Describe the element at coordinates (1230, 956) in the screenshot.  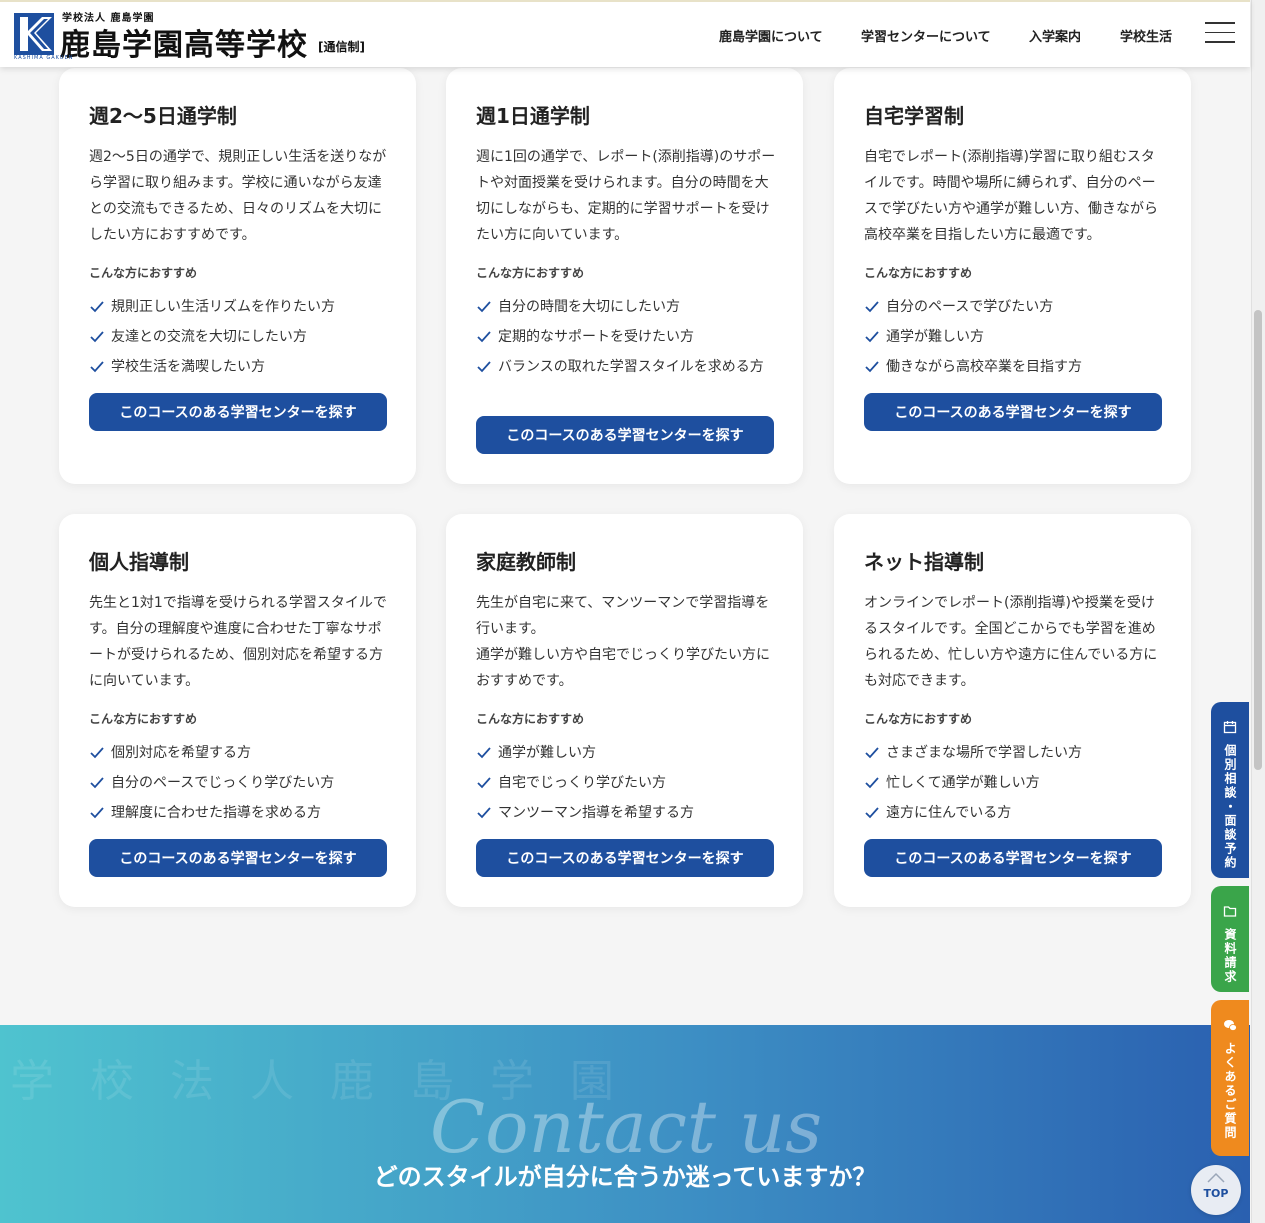
I see `side-tab-label: 資料請求` at that location.